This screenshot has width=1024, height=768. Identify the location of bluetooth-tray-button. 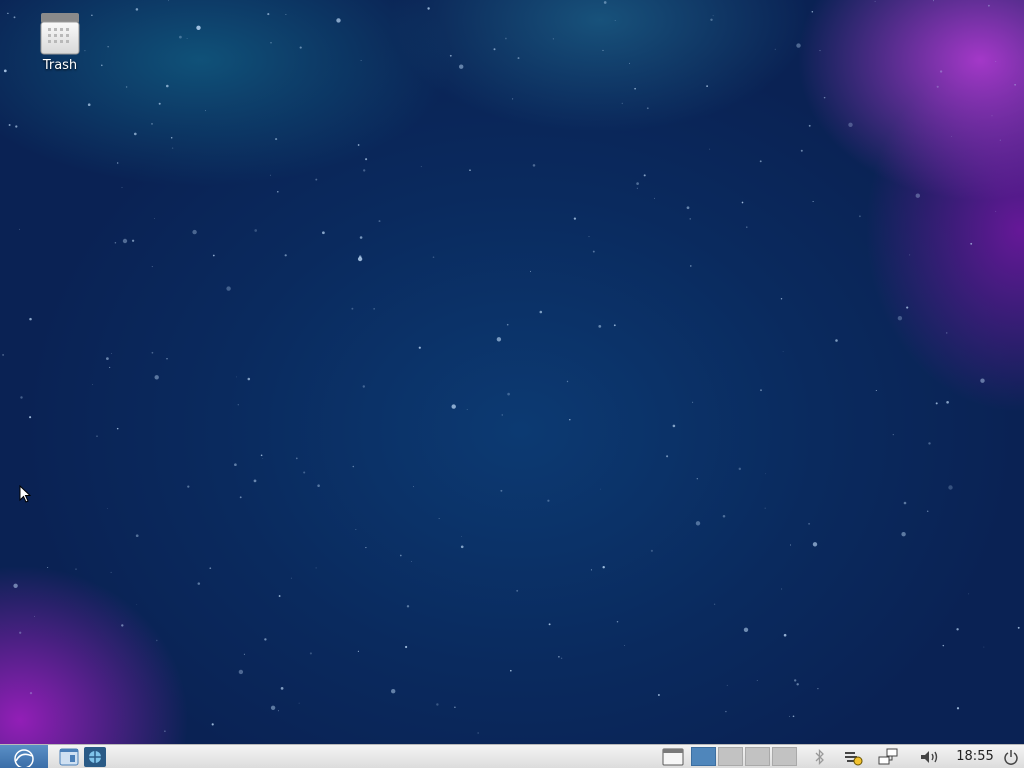
(820, 756).